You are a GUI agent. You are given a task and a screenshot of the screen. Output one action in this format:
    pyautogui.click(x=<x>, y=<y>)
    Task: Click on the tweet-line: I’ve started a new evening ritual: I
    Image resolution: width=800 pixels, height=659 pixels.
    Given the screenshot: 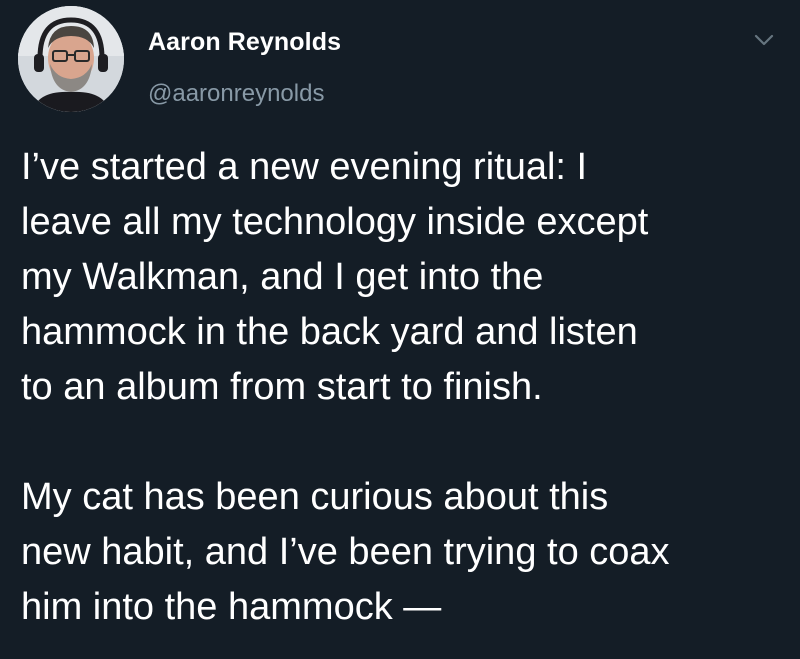 What is the action you would take?
    pyautogui.click(x=304, y=167)
    